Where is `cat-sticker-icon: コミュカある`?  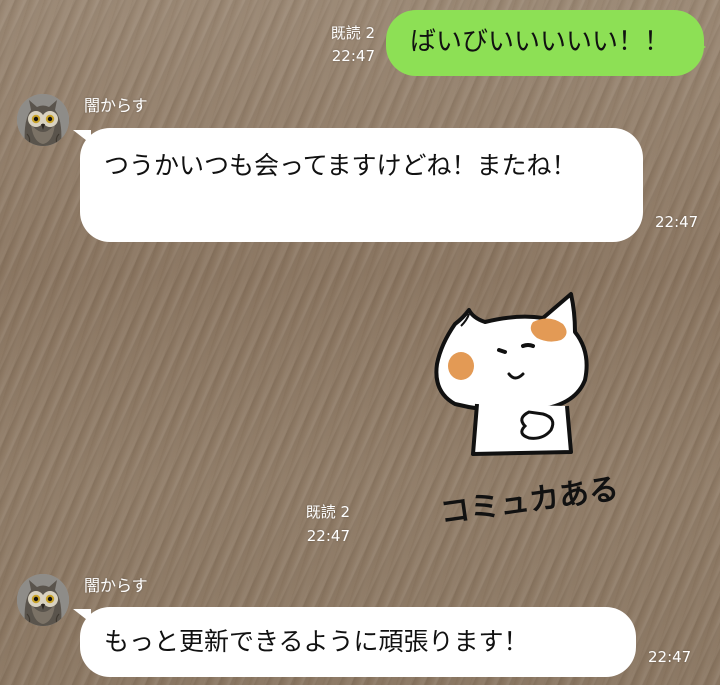
cat-sticker-icon: コミュカある is located at coordinates (535, 409).